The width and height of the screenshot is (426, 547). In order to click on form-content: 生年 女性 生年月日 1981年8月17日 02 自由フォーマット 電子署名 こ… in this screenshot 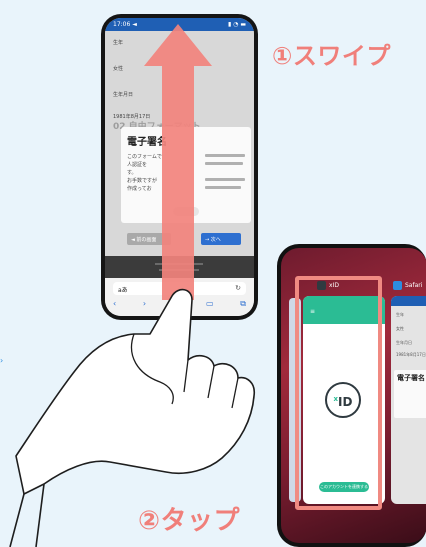, I will do `click(179, 143)`.